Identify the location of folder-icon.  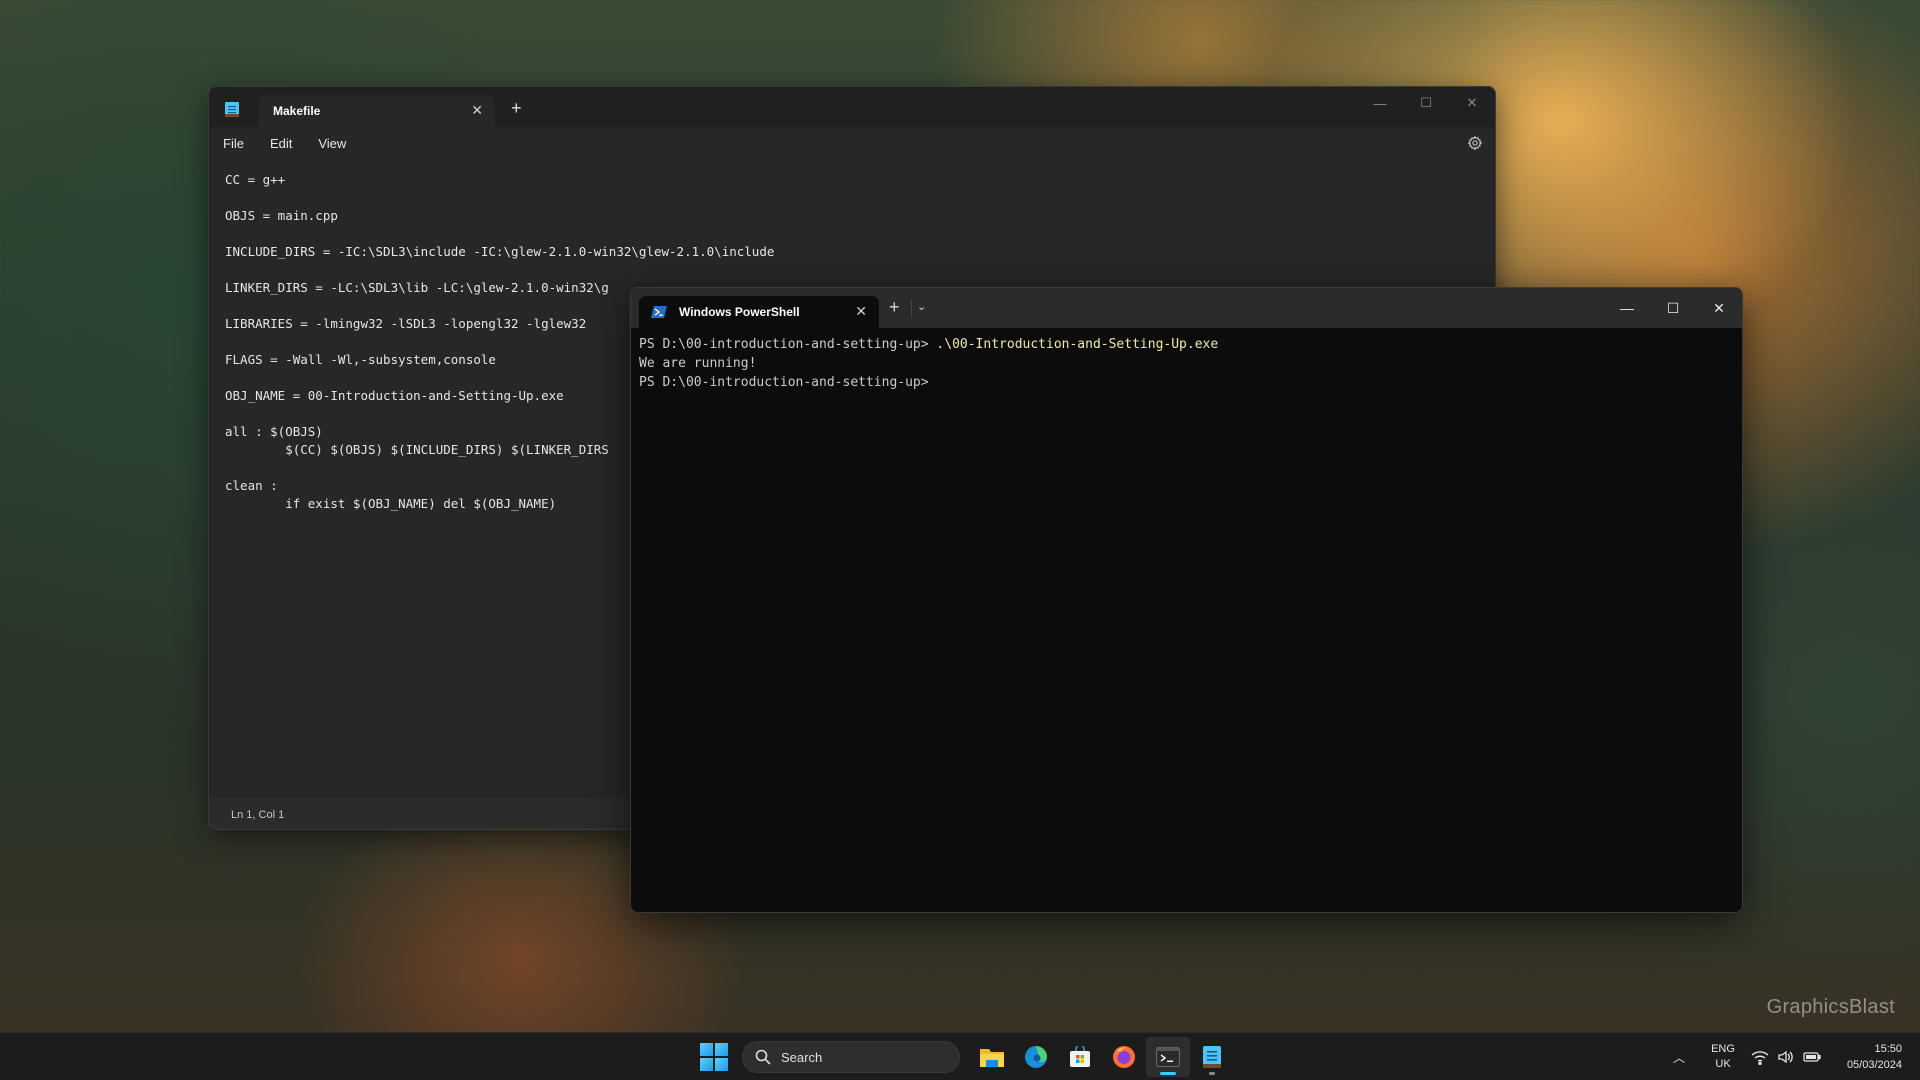
(992, 1058).